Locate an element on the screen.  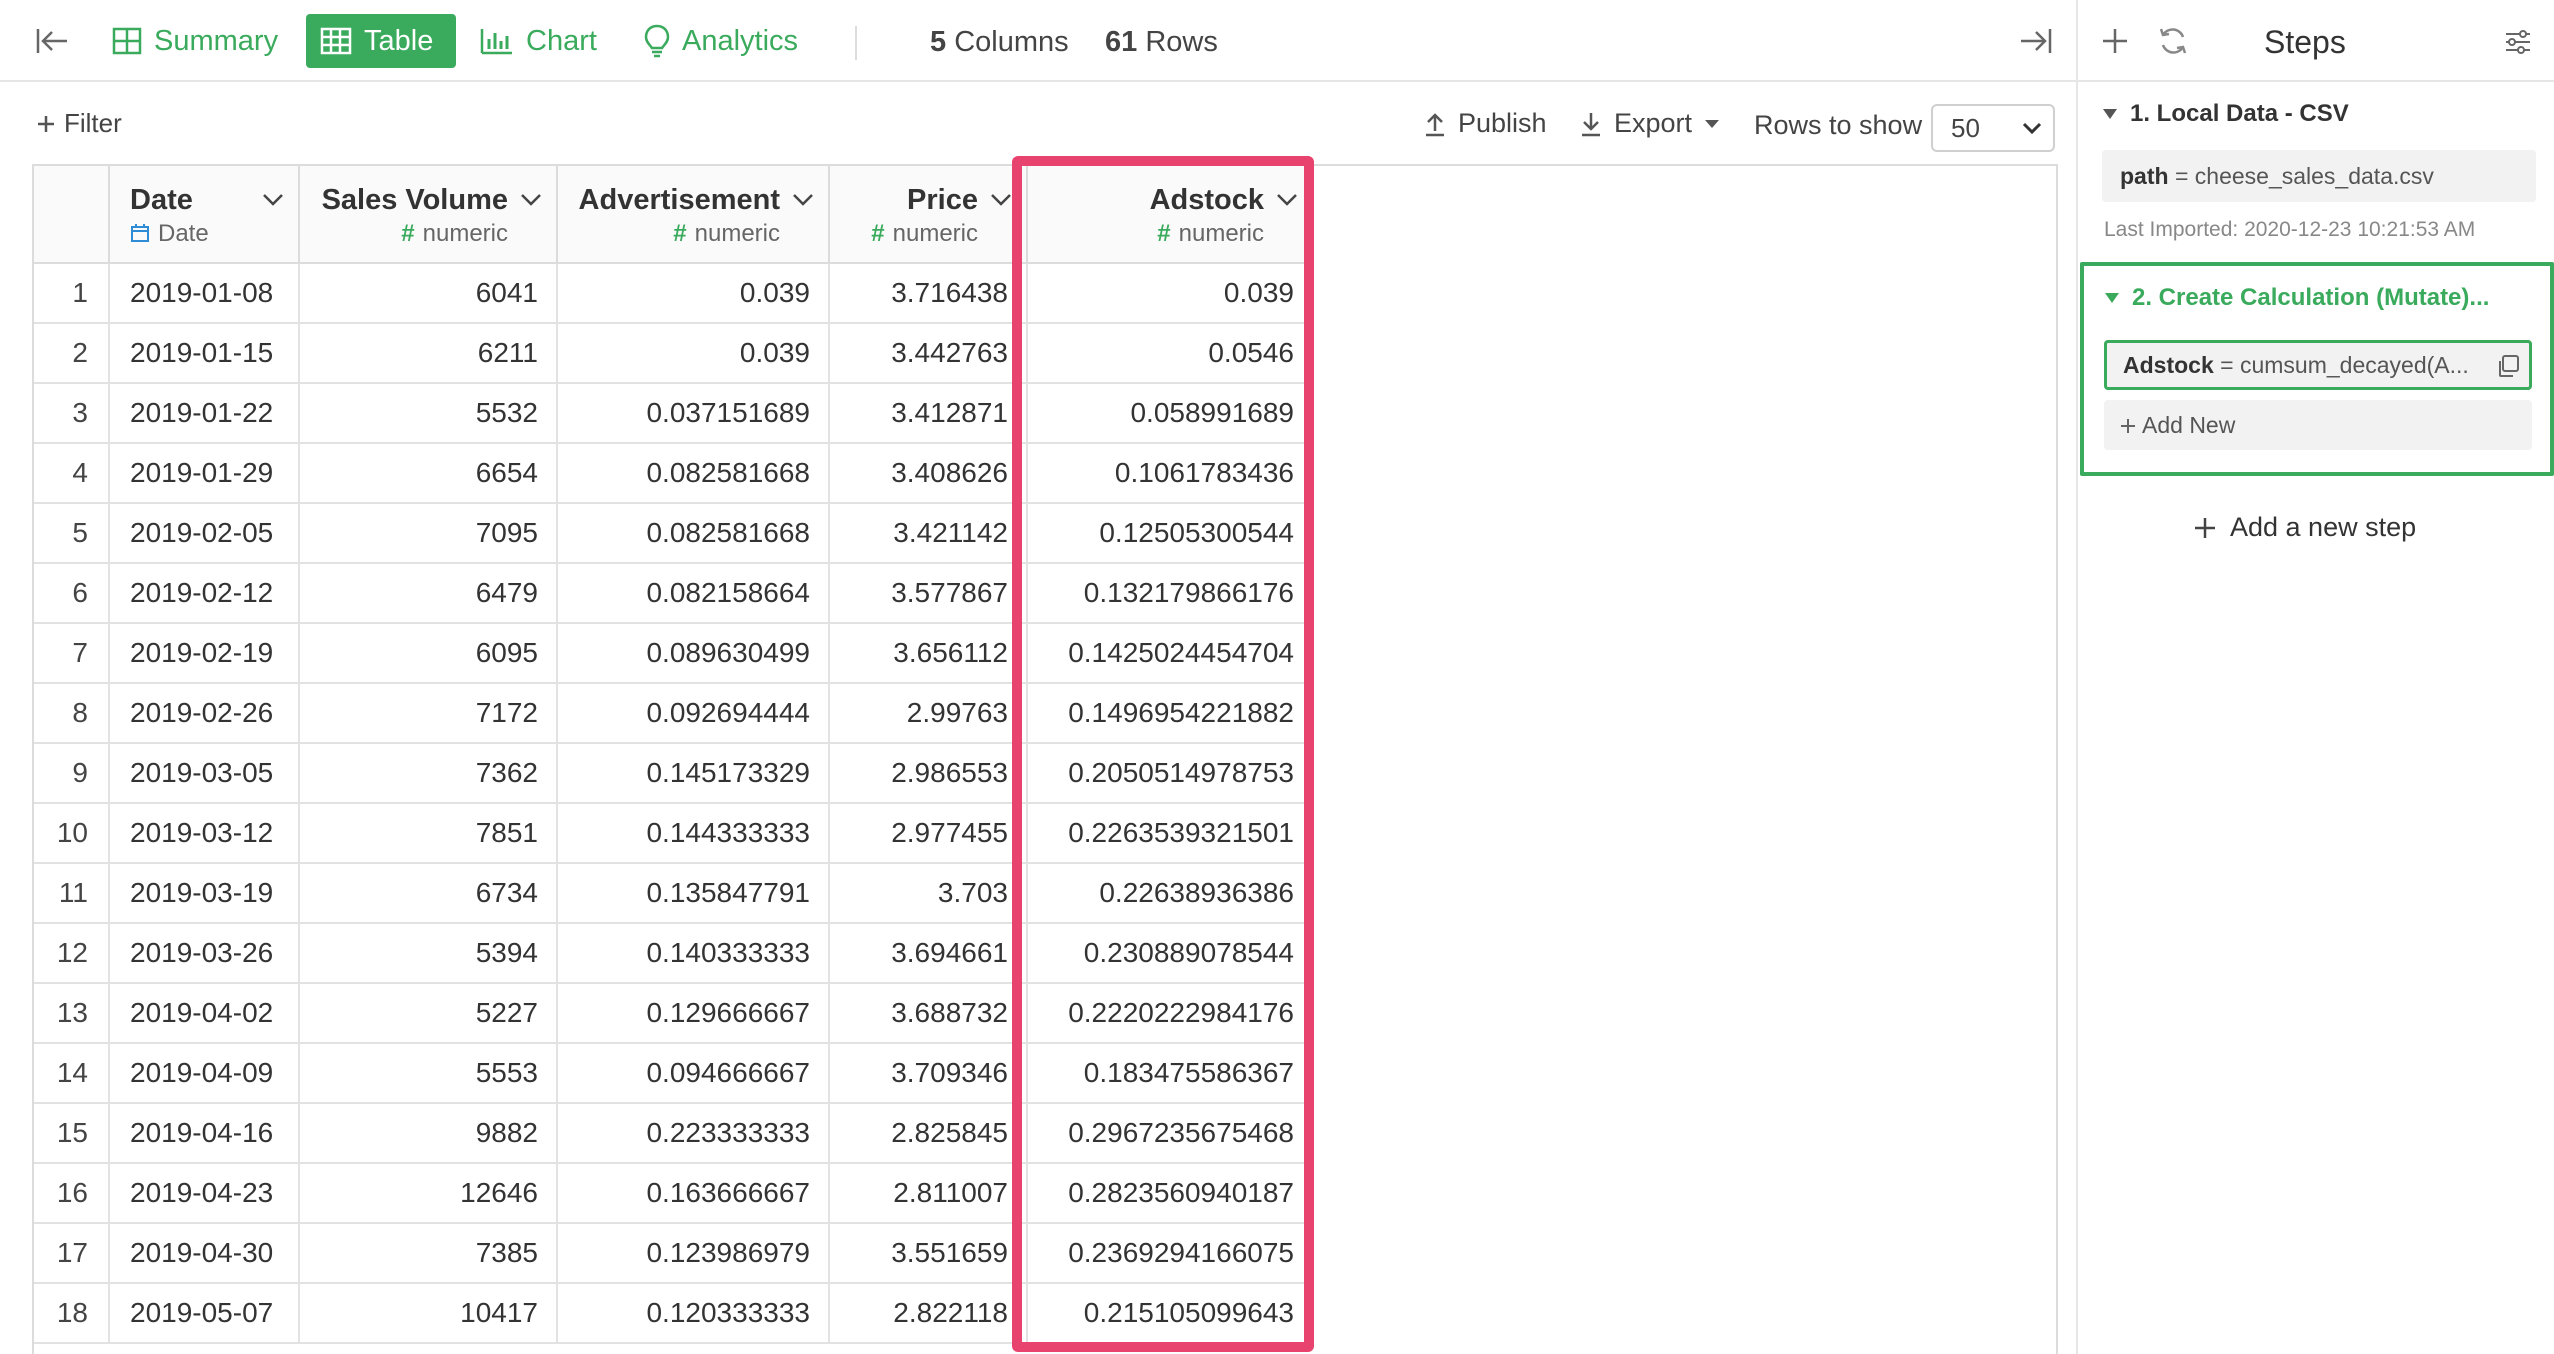
cell-date: 2019-03-19 is located at coordinates (205, 893).